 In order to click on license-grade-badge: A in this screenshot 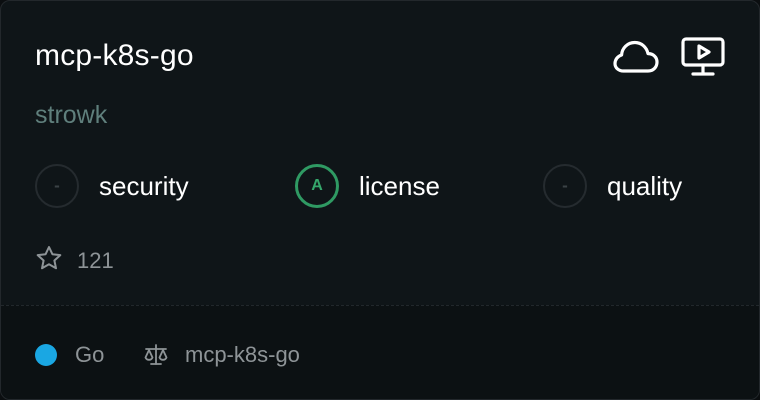, I will do `click(317, 186)`.